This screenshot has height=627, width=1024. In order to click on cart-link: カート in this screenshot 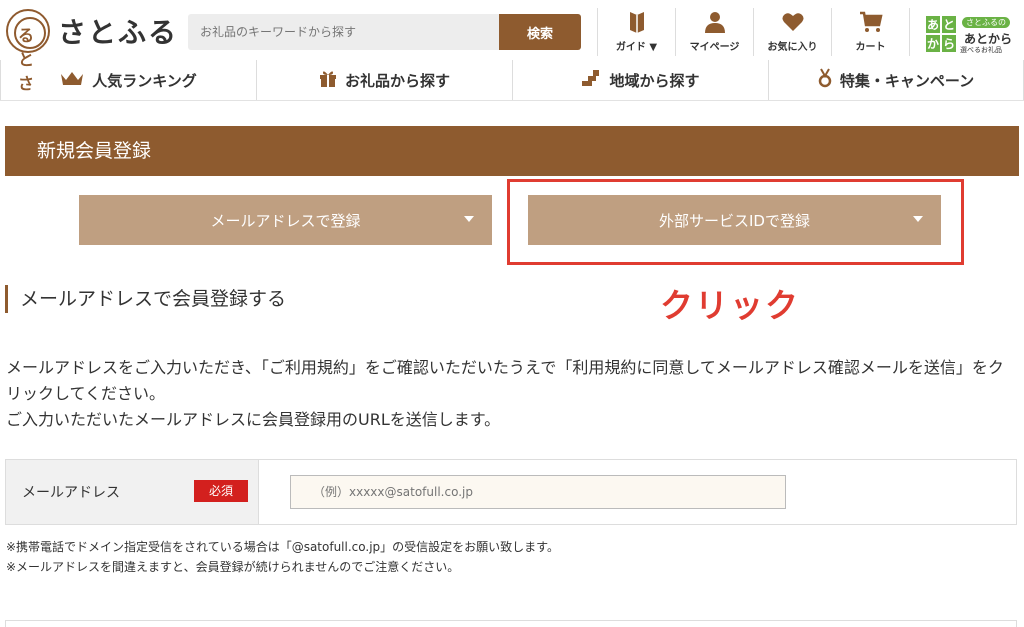, I will do `click(870, 32)`.